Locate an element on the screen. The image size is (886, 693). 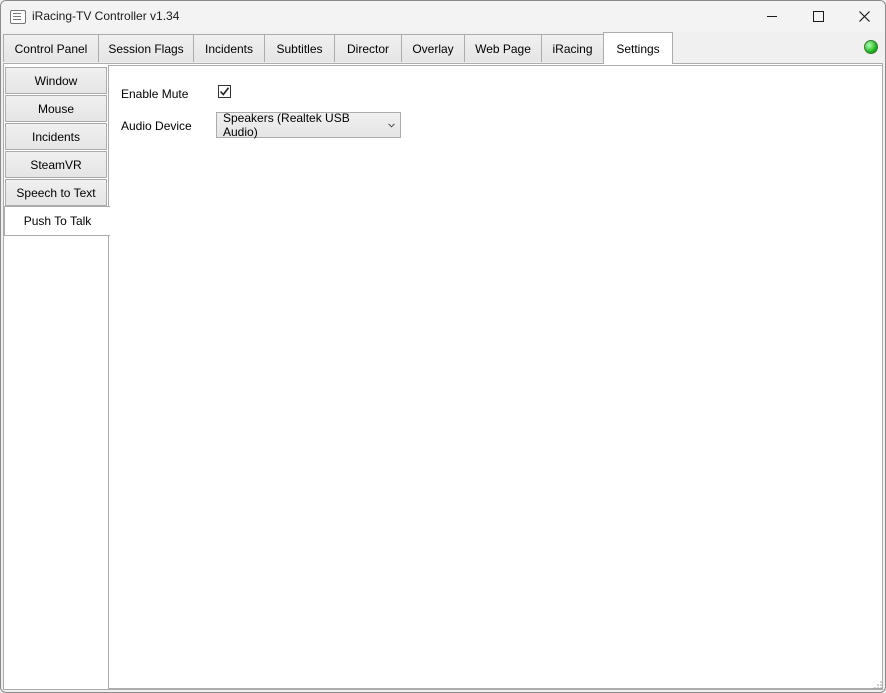
tab-director: Director is located at coordinates (368, 48).